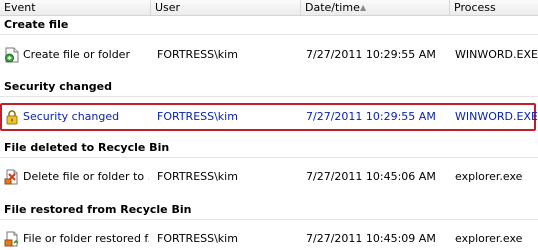  Describe the element at coordinates (12, 55) in the screenshot. I see `create-file-icon` at that location.